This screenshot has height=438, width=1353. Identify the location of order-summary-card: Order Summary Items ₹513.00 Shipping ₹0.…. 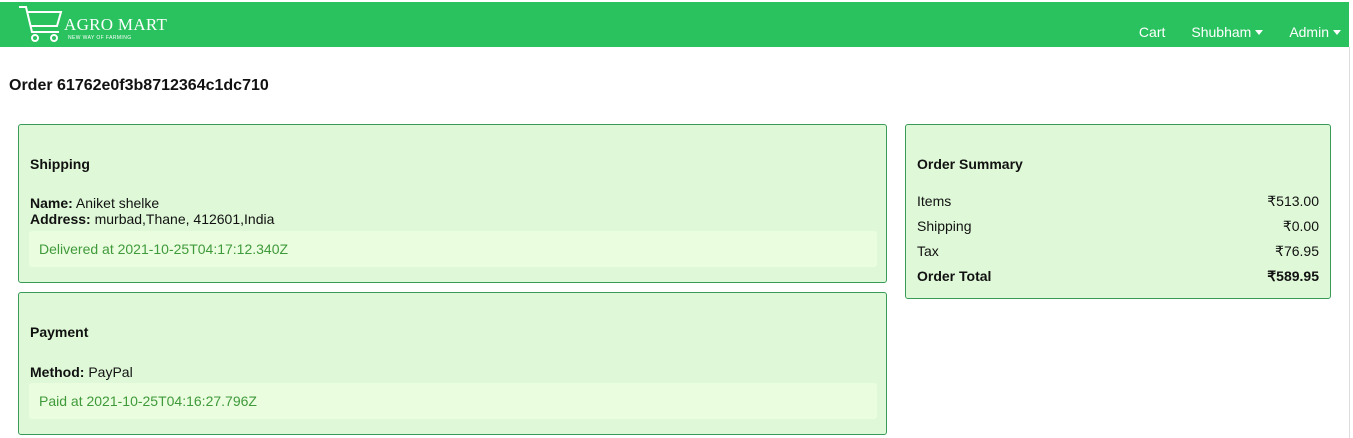
(1118, 211).